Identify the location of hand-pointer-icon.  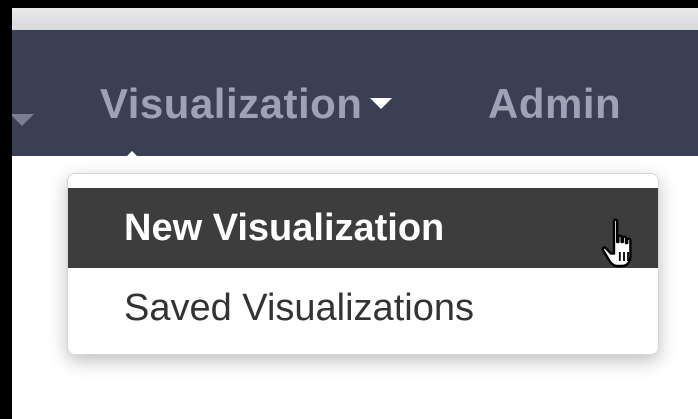
(616, 243).